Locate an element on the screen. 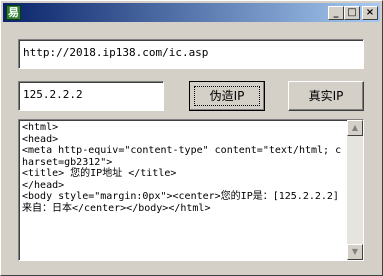  focus-rect is located at coordinates (227, 96).